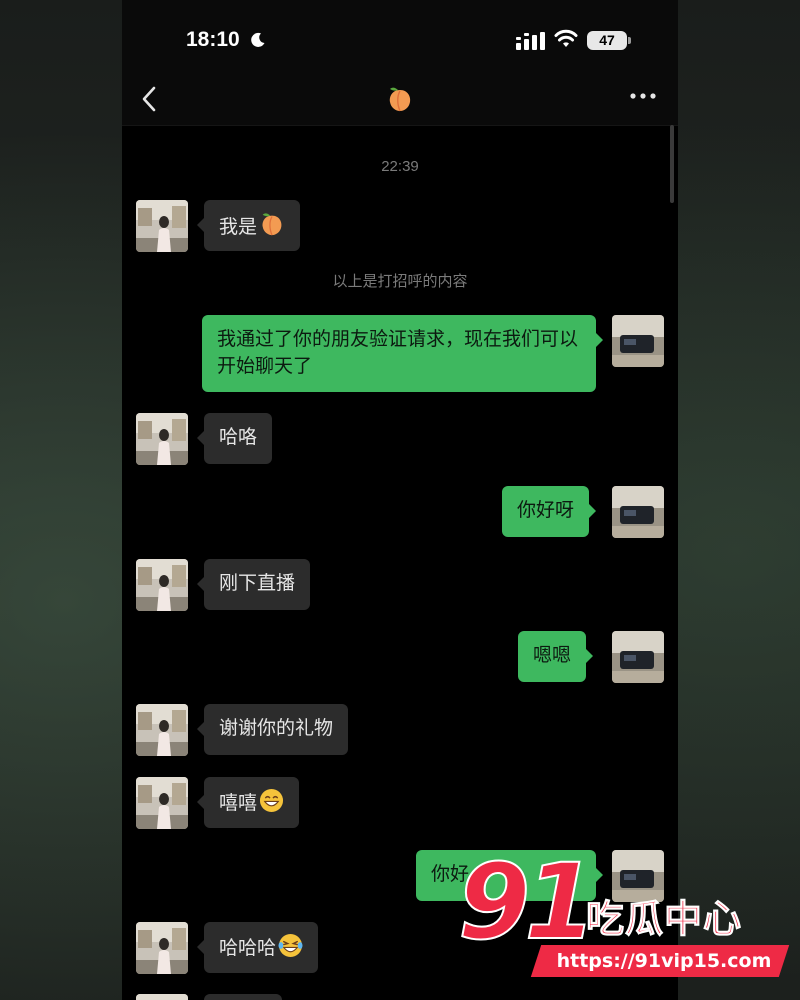 The width and height of the screenshot is (800, 1000). Describe the element at coordinates (629, 40) in the screenshot. I see `battery-tip` at that location.